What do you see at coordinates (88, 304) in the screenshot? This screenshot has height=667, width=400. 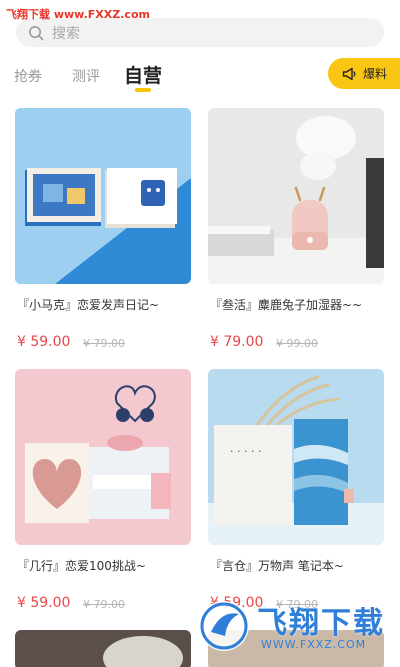 I see `product-title: 『小马克』恋爱发声日记~` at bounding box center [88, 304].